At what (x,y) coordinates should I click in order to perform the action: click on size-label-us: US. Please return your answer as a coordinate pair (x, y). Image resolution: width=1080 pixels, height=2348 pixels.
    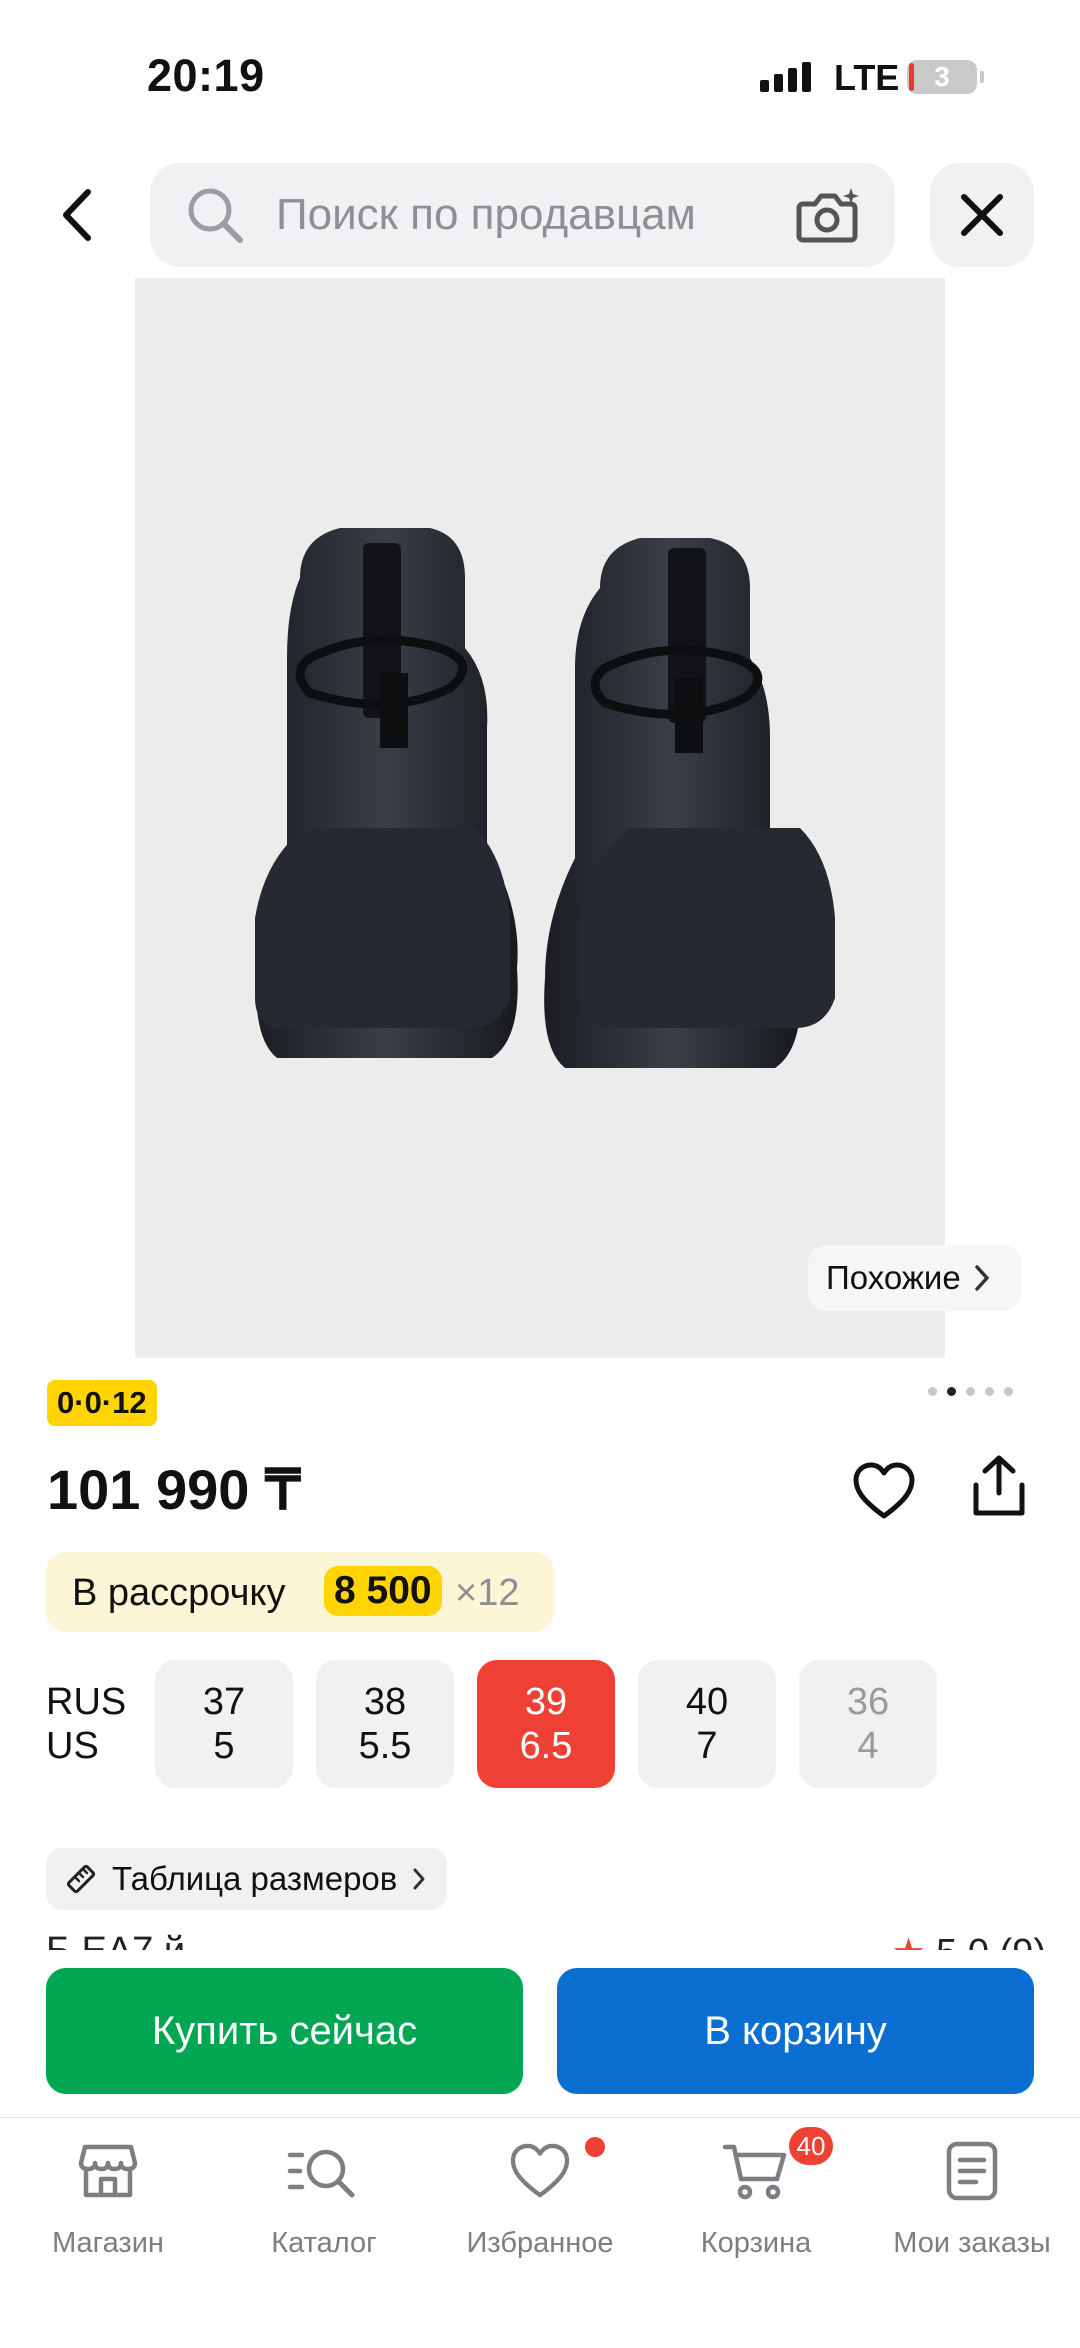
    Looking at the image, I should click on (72, 1746).